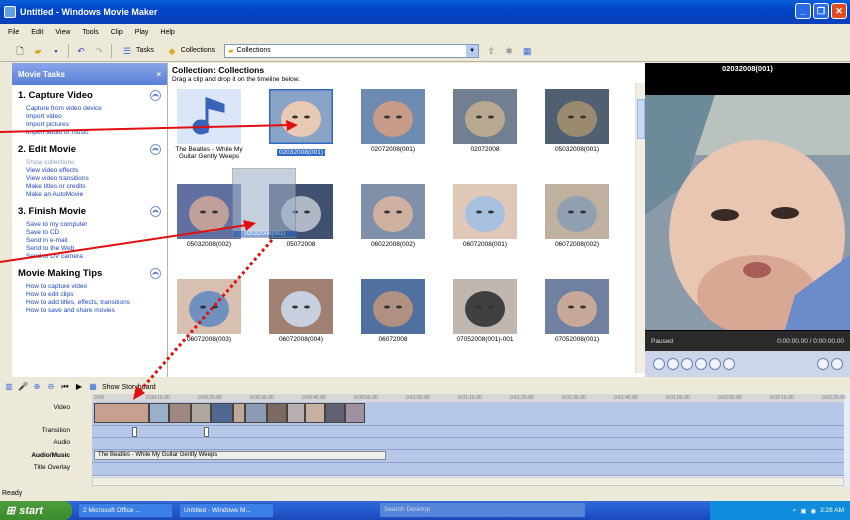 Image resolution: width=850 pixels, height=520 pixels. What do you see at coordinates (93, 311) in the screenshot?
I see `link-how-save: How to save and share movies` at bounding box center [93, 311].